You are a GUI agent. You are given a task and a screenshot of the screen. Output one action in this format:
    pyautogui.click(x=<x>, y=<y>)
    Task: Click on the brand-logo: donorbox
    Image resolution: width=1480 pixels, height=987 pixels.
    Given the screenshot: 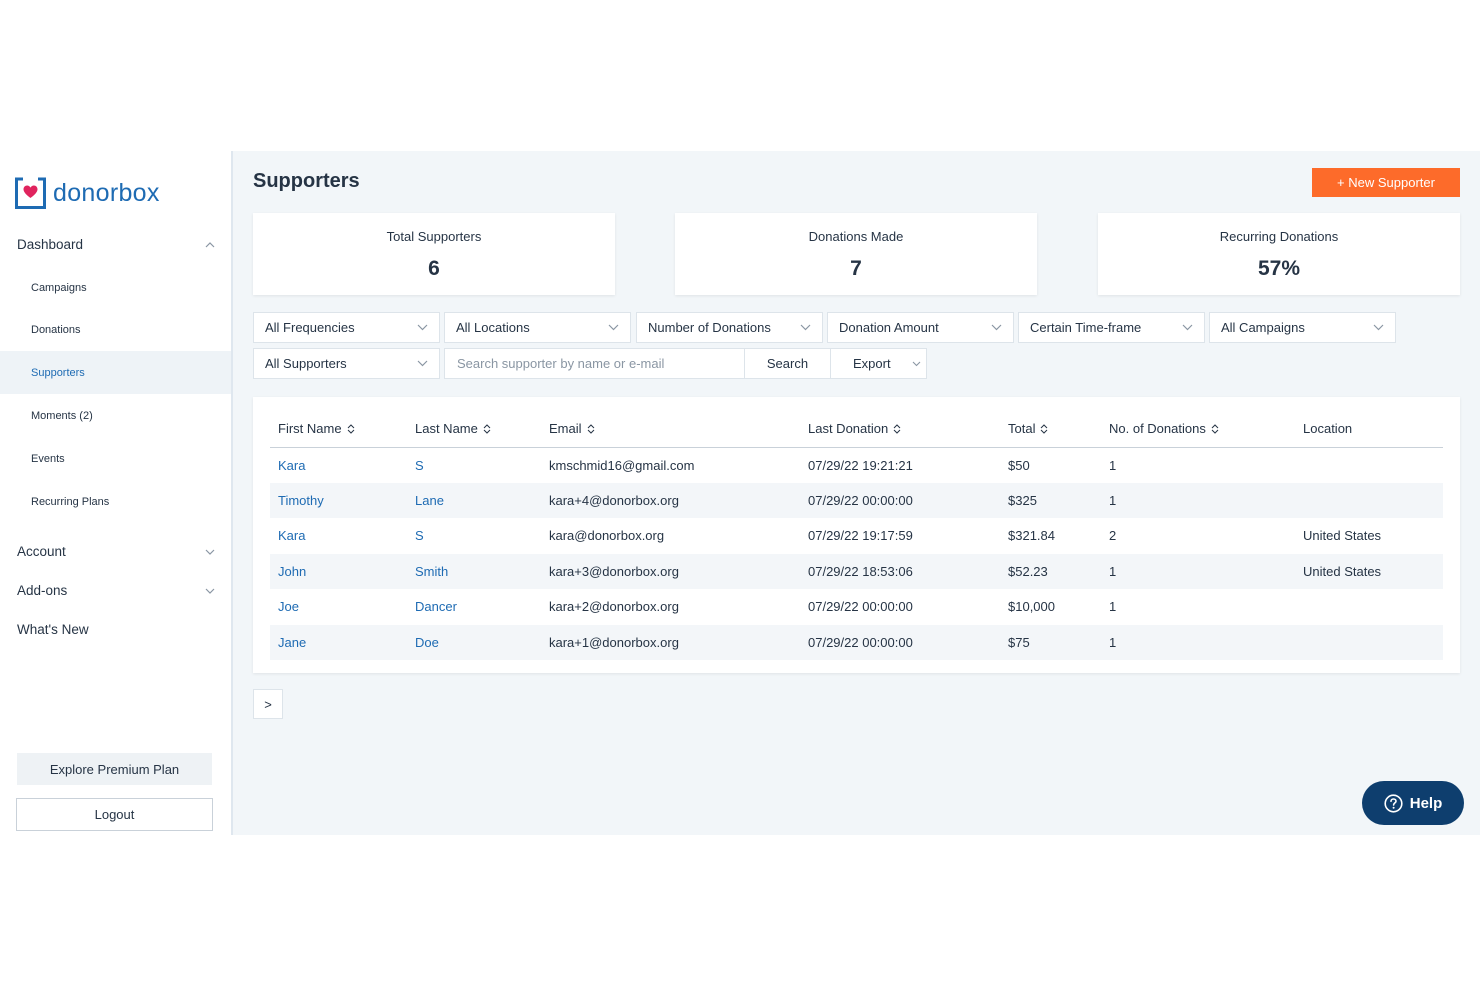 What is the action you would take?
    pyautogui.click(x=87, y=193)
    